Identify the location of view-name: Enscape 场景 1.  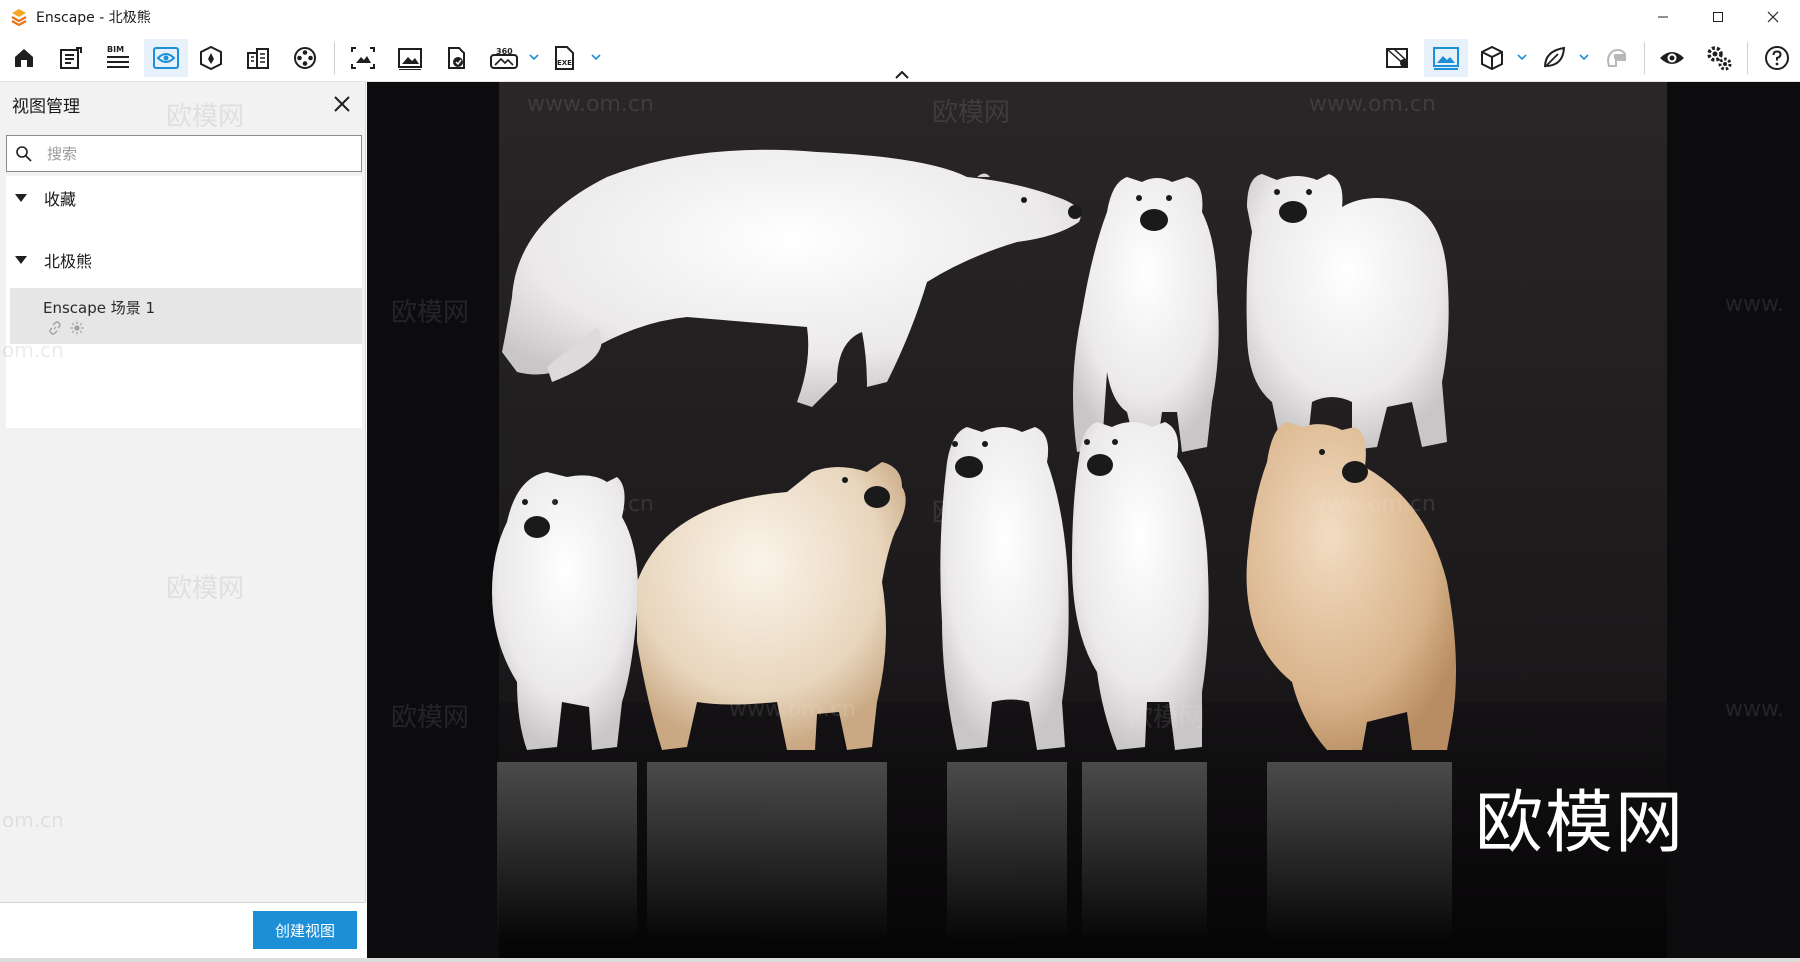
(99, 308).